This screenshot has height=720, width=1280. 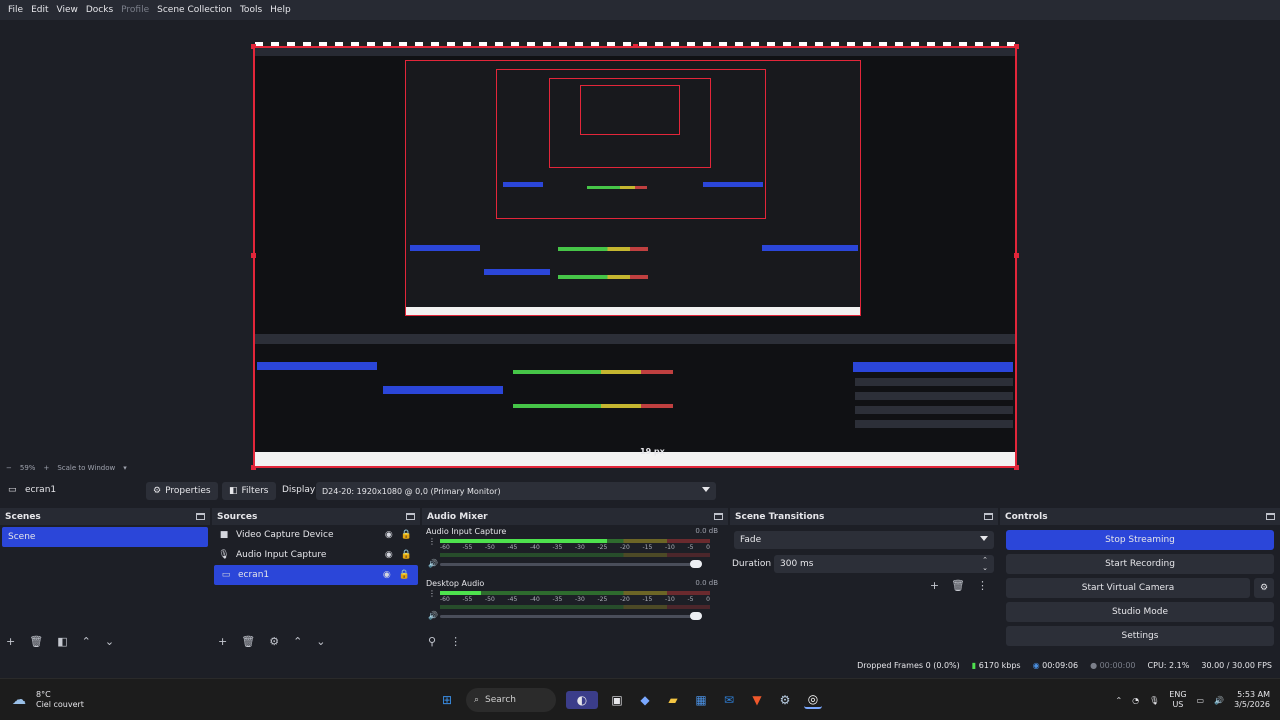 I want to click on task-view-icon: ▣, so click(x=617, y=700).